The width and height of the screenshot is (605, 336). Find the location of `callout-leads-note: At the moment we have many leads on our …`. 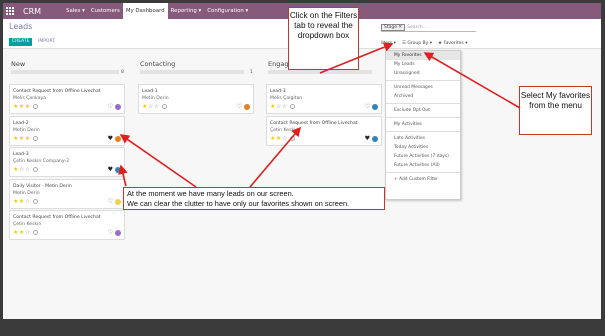

callout-leads-note: At the moment we have many leads on our … is located at coordinates (254, 198).